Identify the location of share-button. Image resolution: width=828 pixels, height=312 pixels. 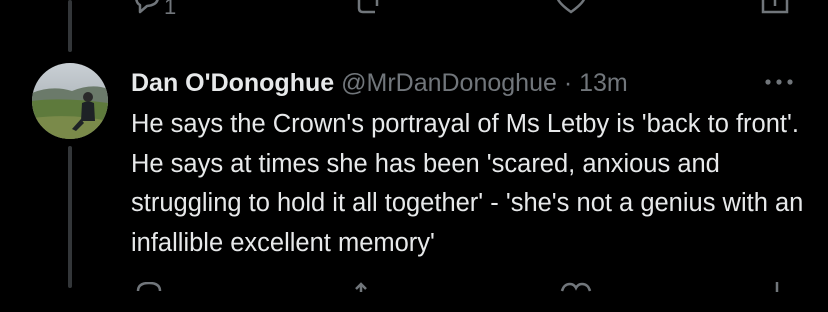
(775, 9).